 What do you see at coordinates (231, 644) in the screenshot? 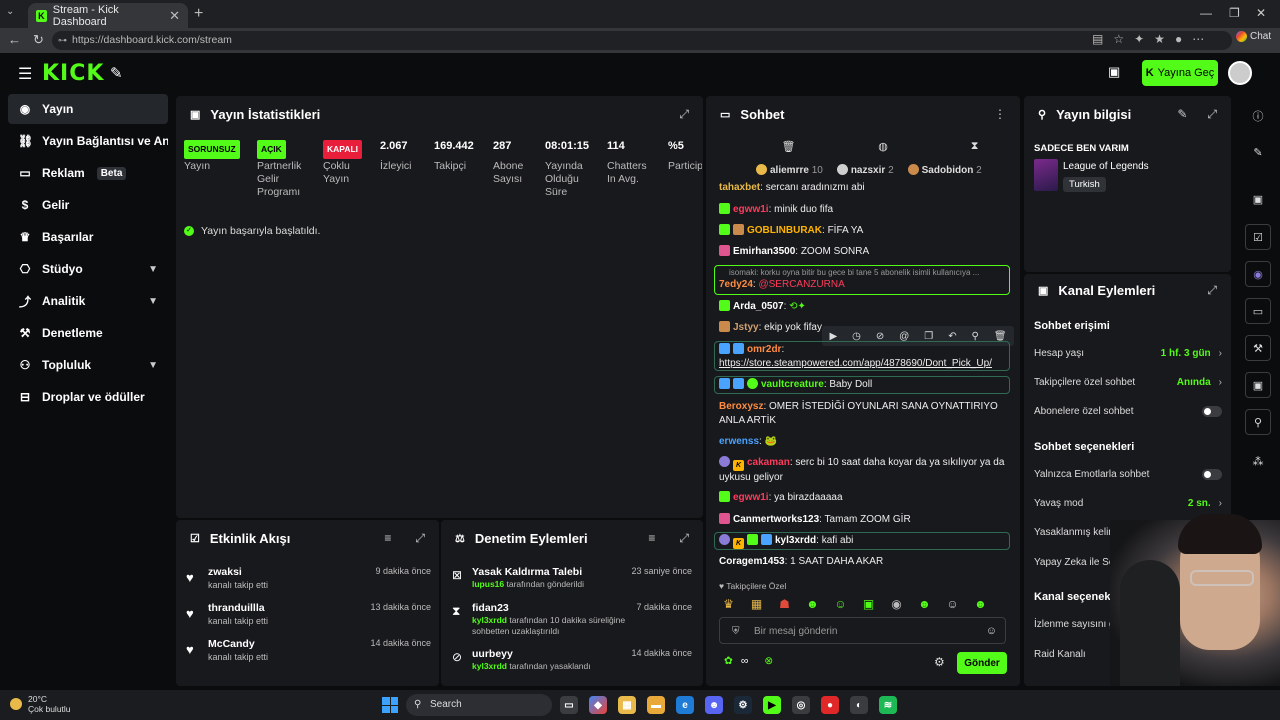
I see `follower-name: McCandy` at bounding box center [231, 644].